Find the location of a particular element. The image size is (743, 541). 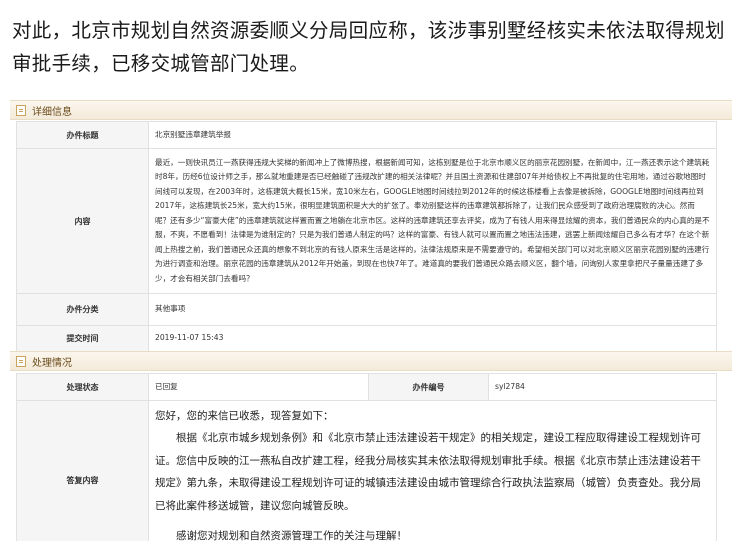

subject-row: 办件标题 北京别墅违章建筑举报 is located at coordinates (366, 135).